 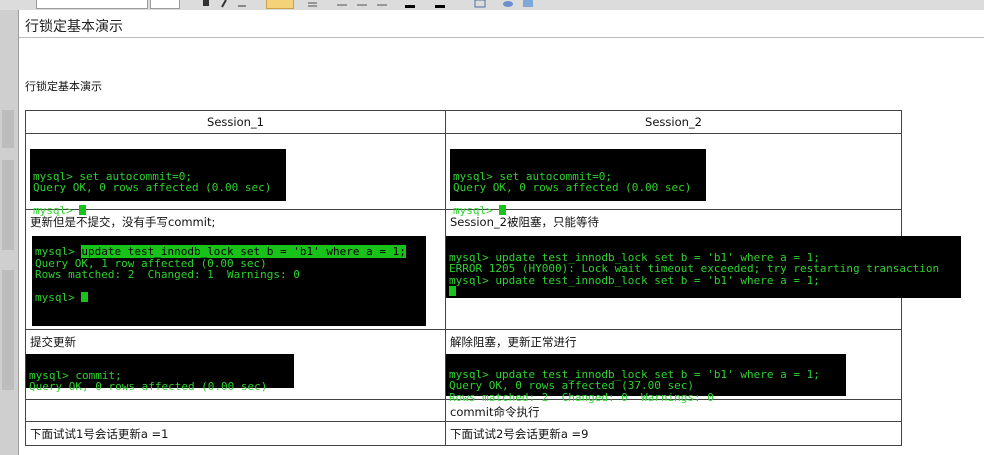 I want to click on page-title: 行锁定基本演示, so click(x=501, y=27).